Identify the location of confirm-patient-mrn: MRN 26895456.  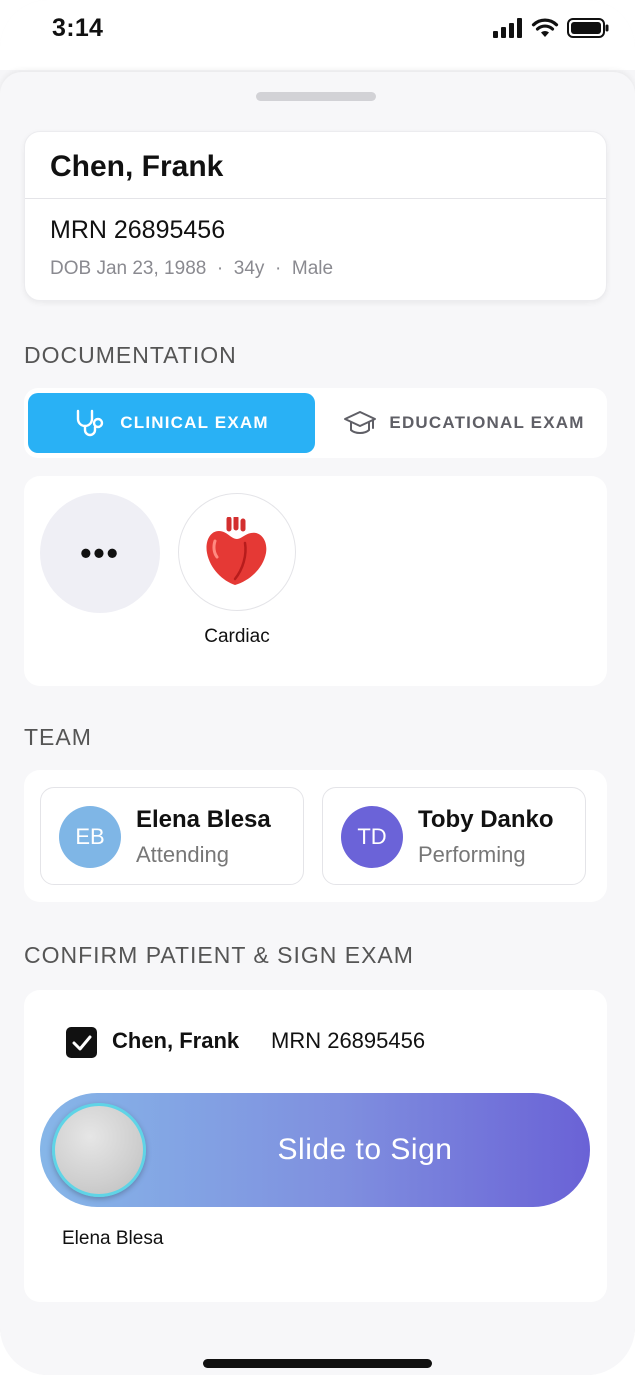
(348, 1040).